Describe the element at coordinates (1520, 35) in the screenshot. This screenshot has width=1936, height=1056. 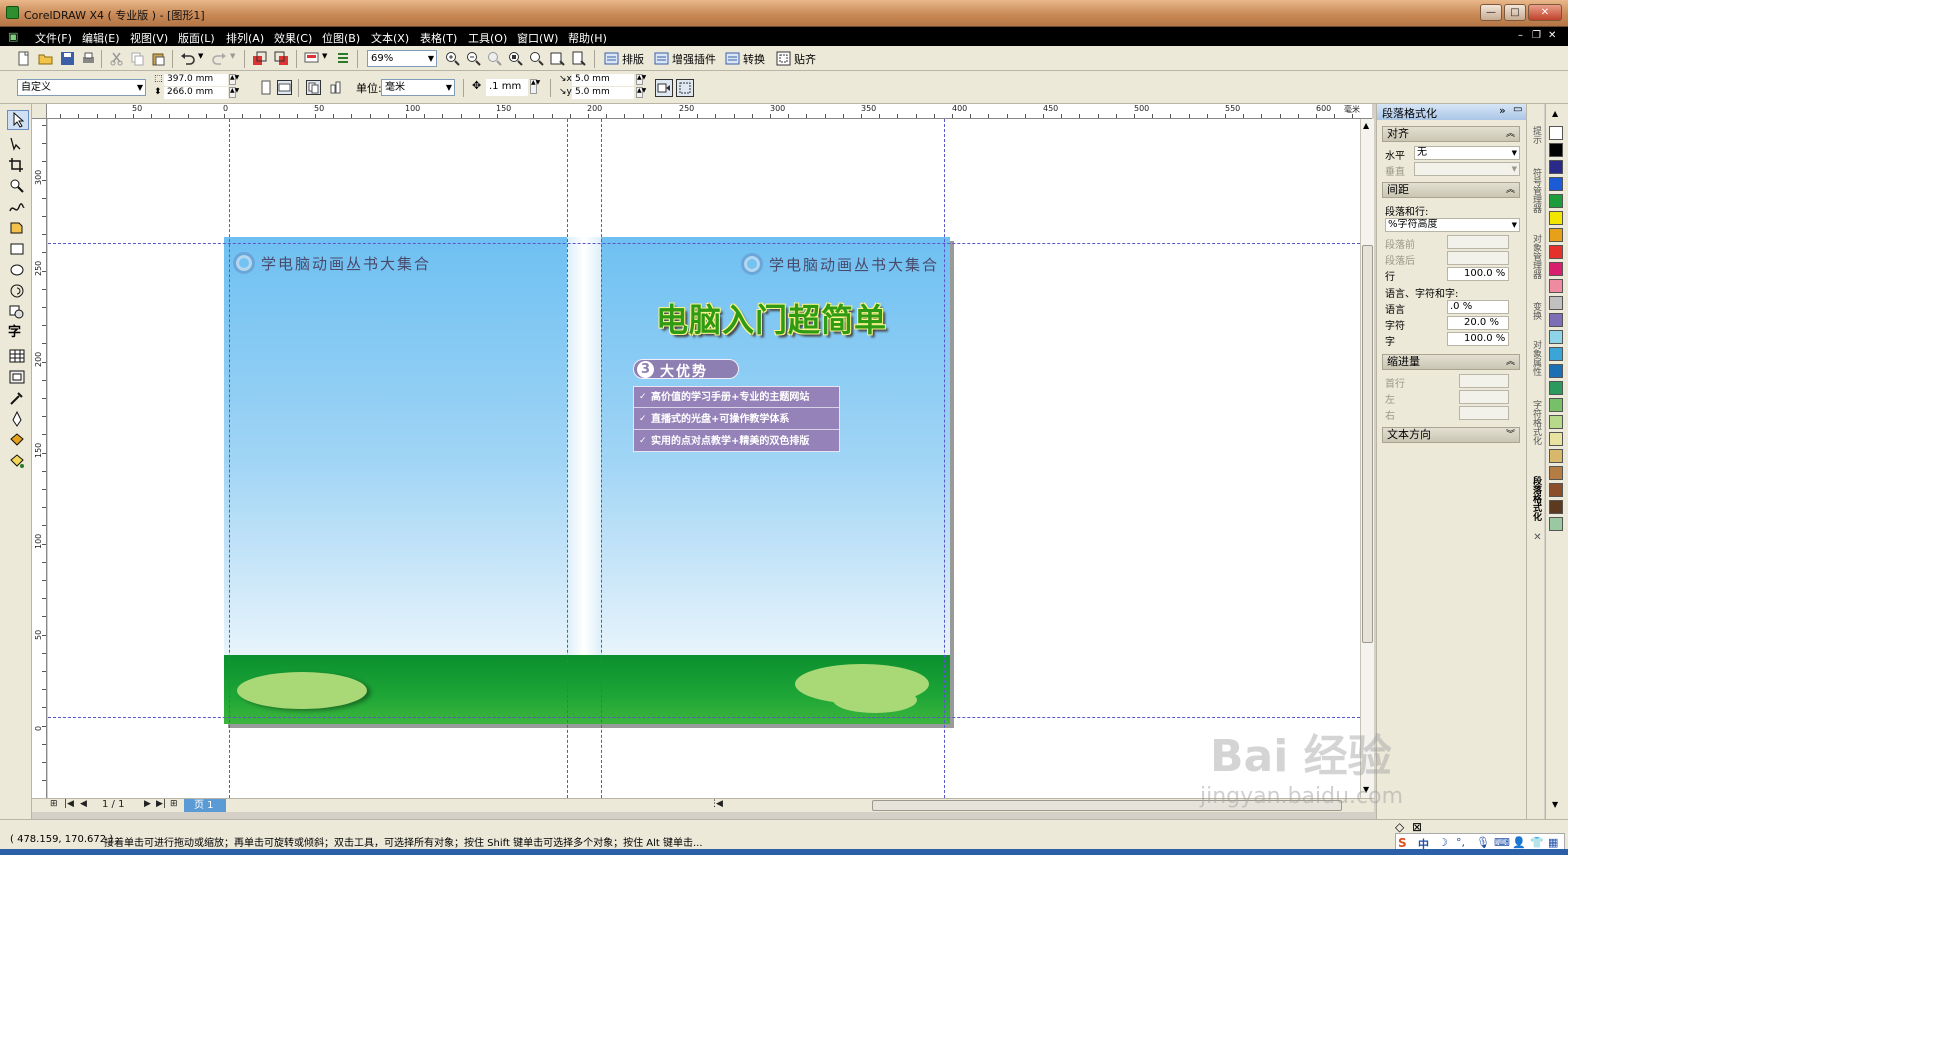
I see `doc-minimize-icon: –` at that location.